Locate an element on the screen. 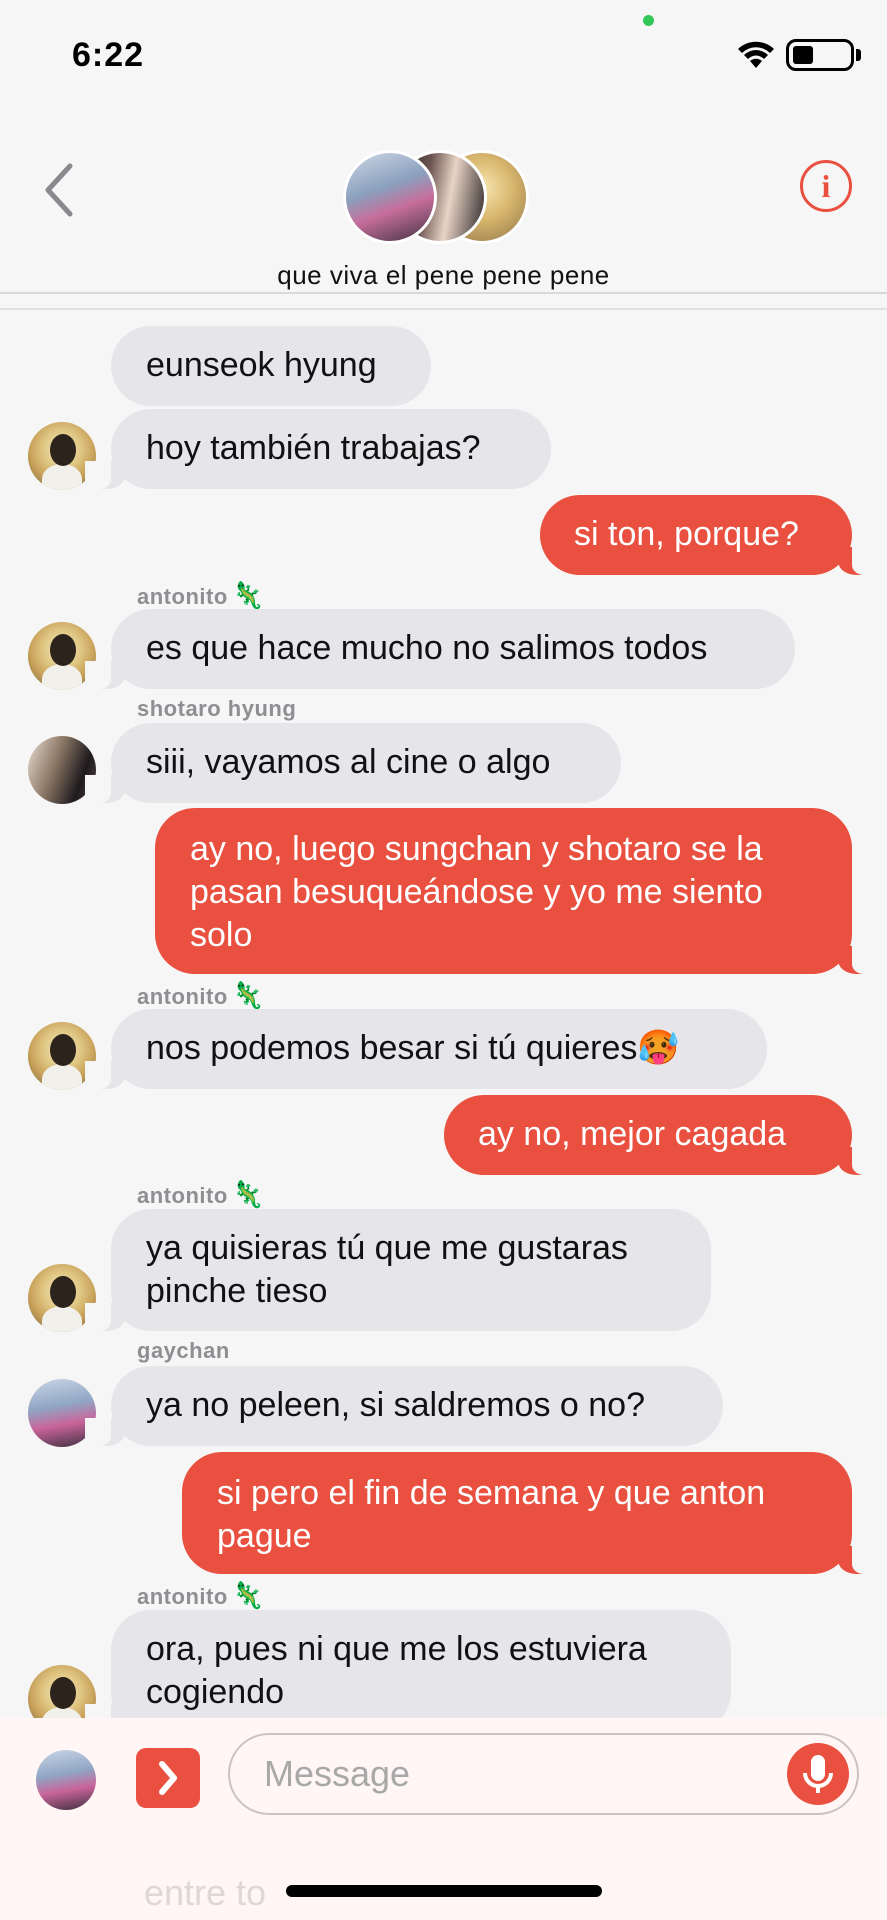  expand-button is located at coordinates (168, 1778).